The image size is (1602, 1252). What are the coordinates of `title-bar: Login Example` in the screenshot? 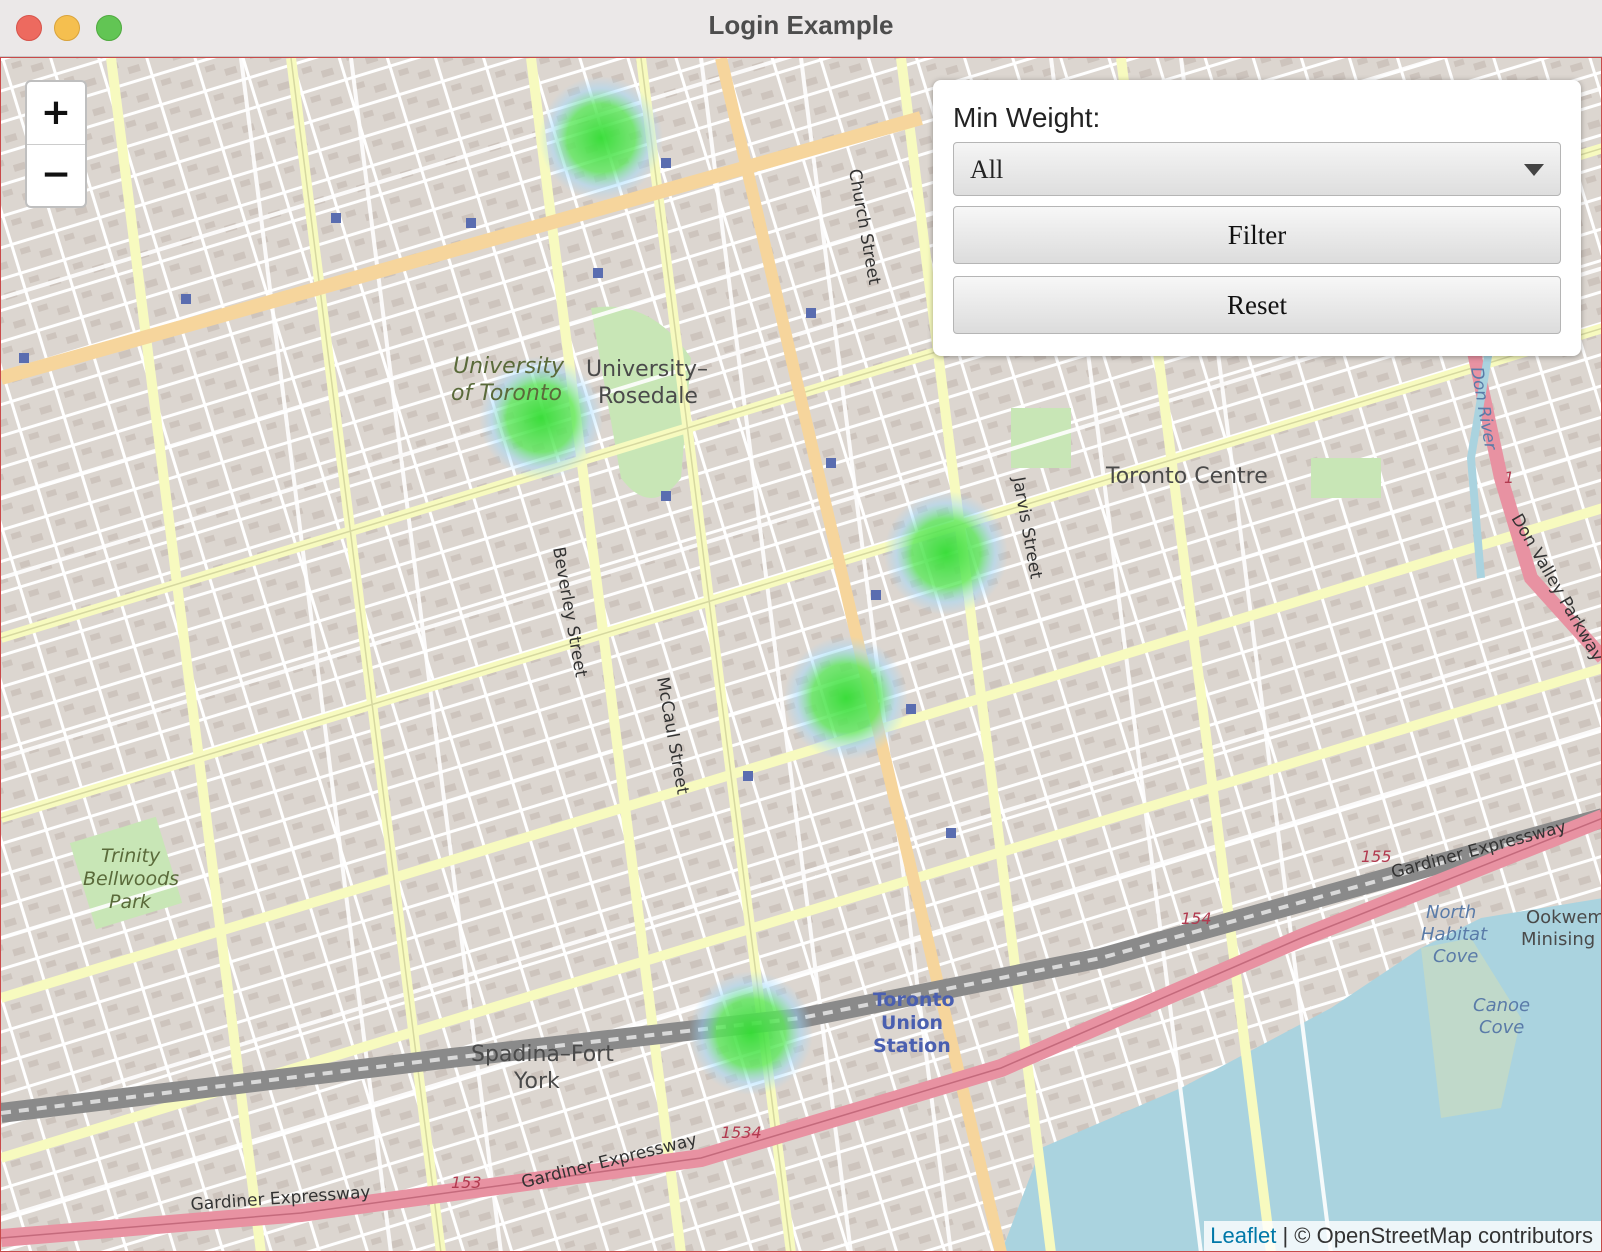 It's located at (801, 28).